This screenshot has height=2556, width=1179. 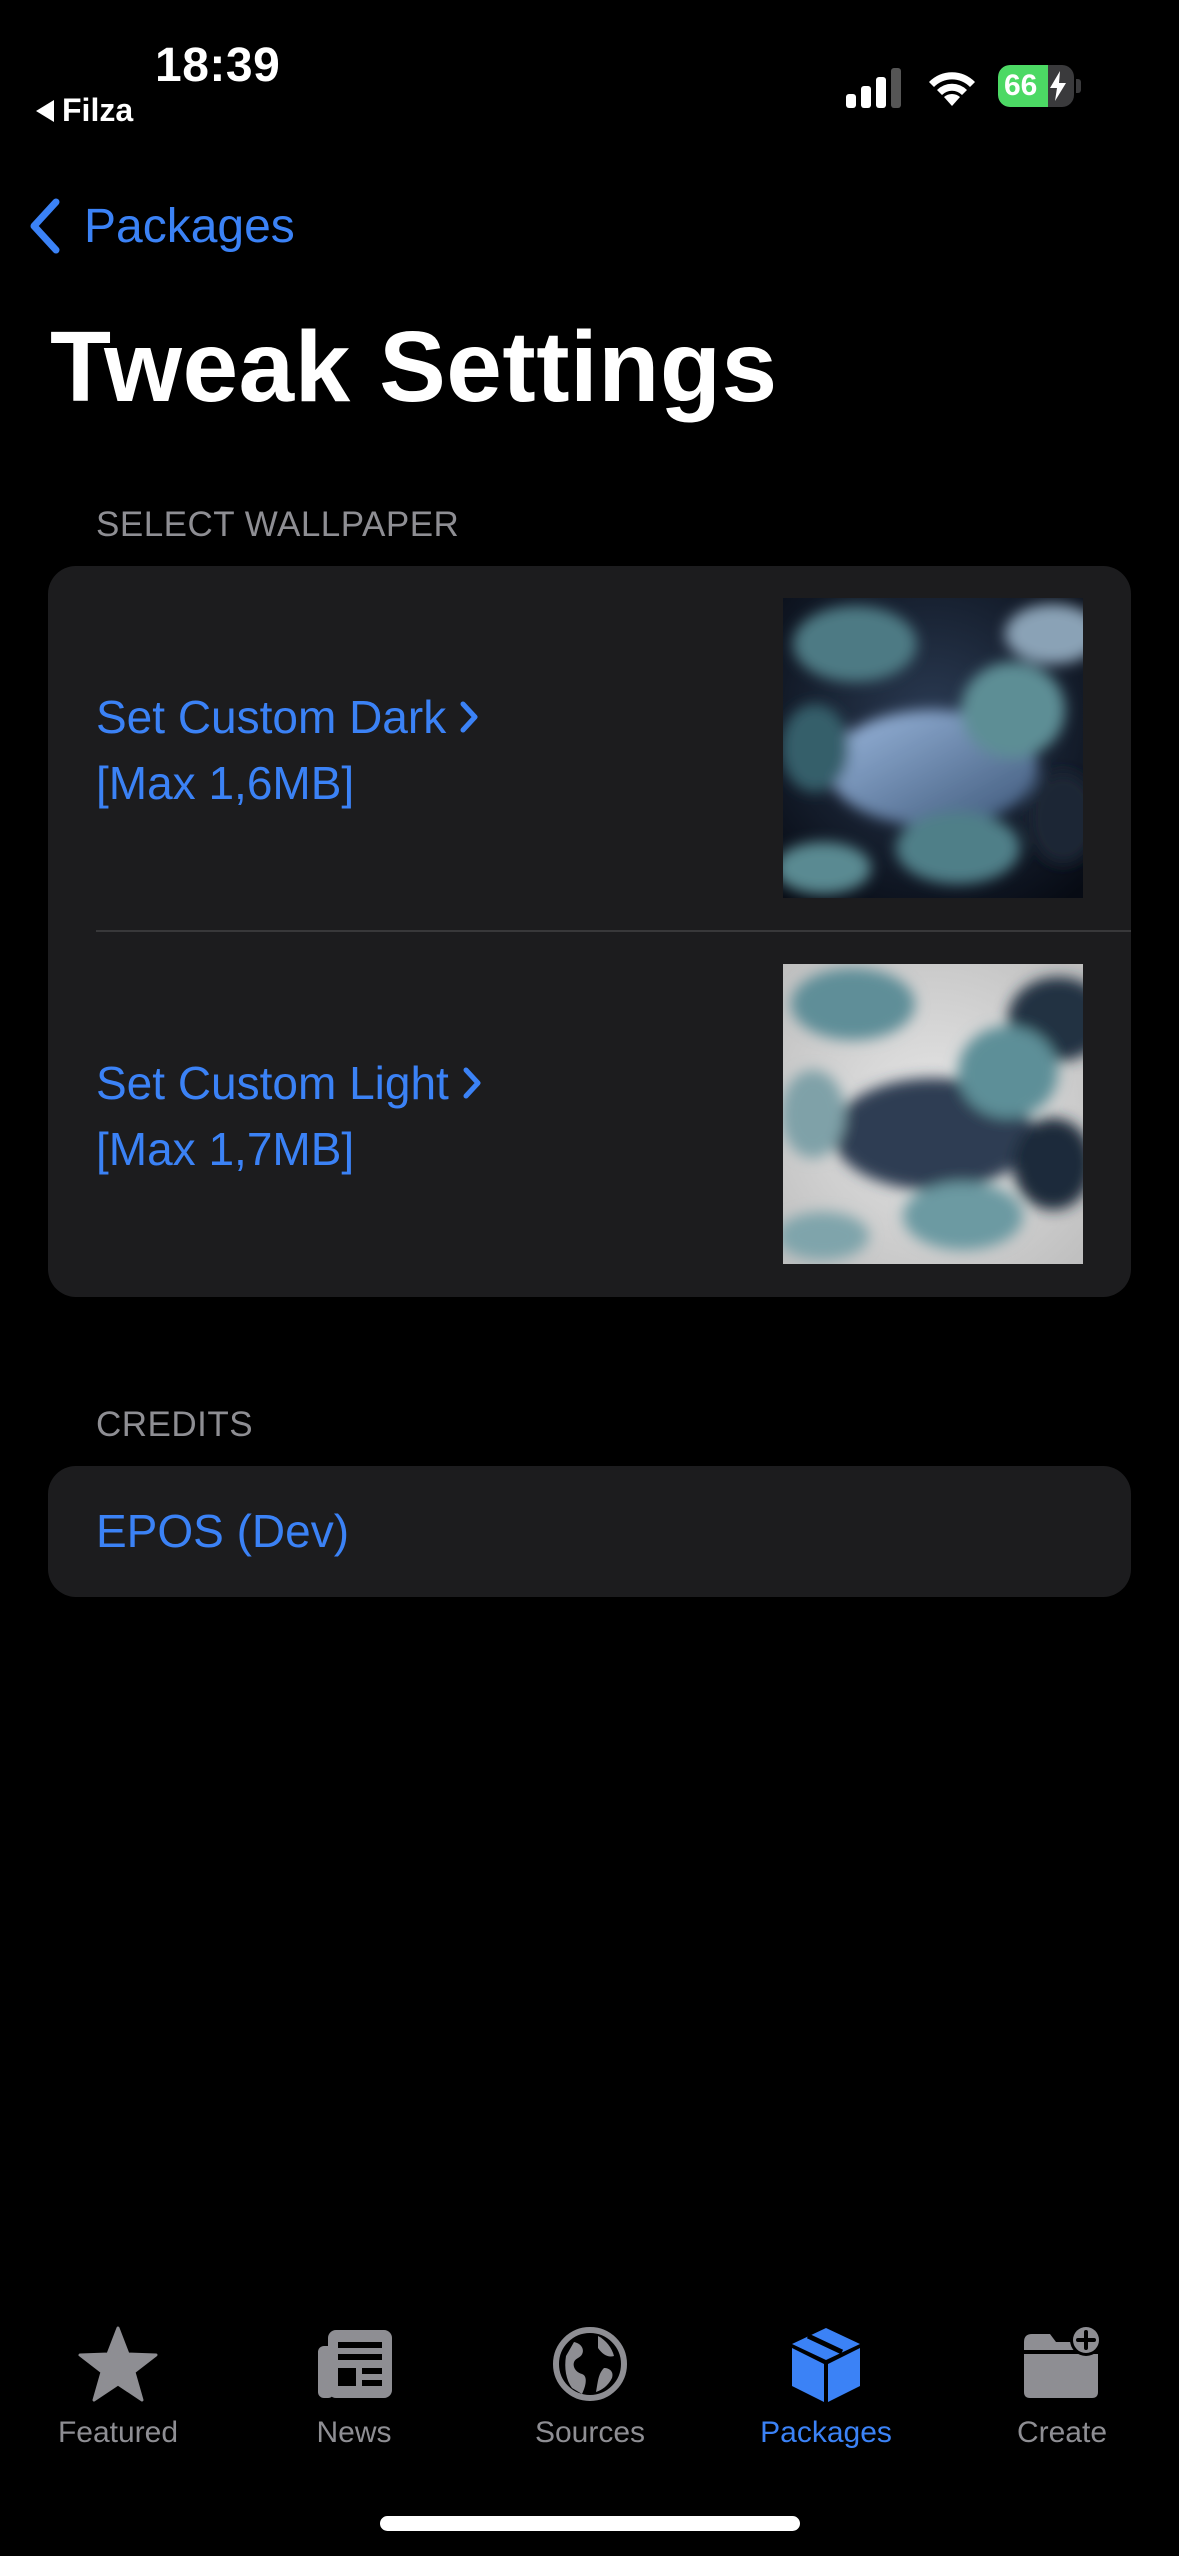 I want to click on tab-news: News, so click(x=354, y=2387).